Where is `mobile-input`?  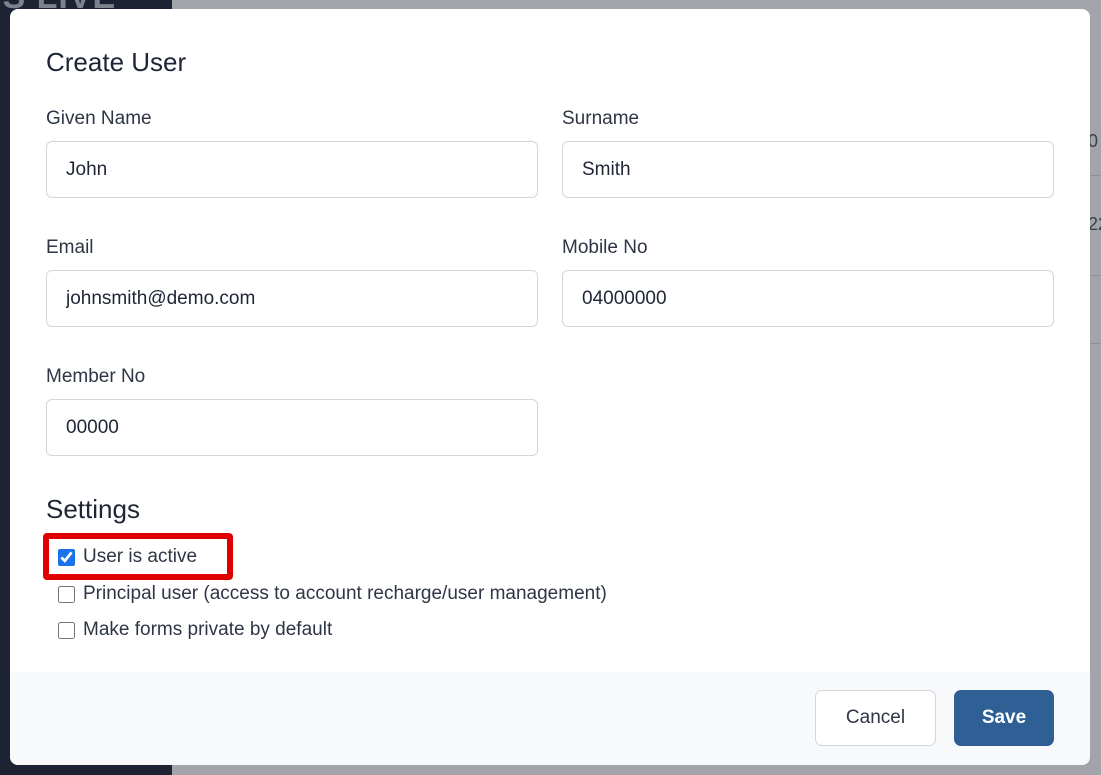 mobile-input is located at coordinates (808, 298).